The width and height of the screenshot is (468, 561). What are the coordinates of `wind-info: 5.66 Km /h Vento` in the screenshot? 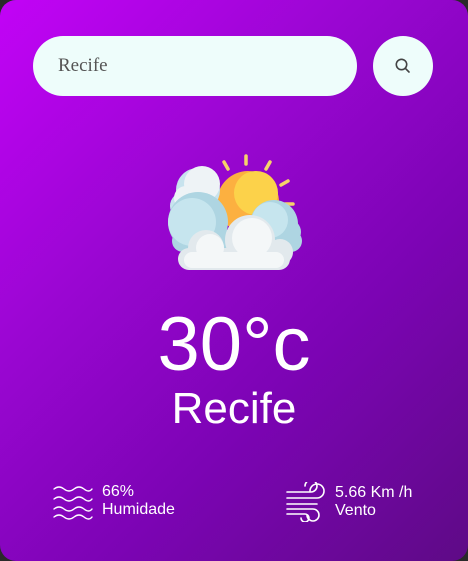 It's located at (348, 502).